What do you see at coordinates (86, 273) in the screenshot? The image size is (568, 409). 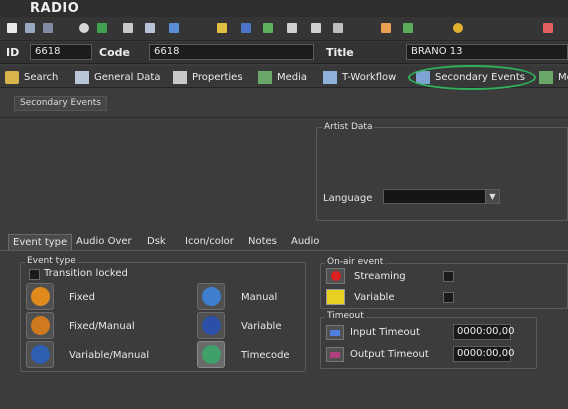 I see `transition-locked-label: Transition locked` at bounding box center [86, 273].